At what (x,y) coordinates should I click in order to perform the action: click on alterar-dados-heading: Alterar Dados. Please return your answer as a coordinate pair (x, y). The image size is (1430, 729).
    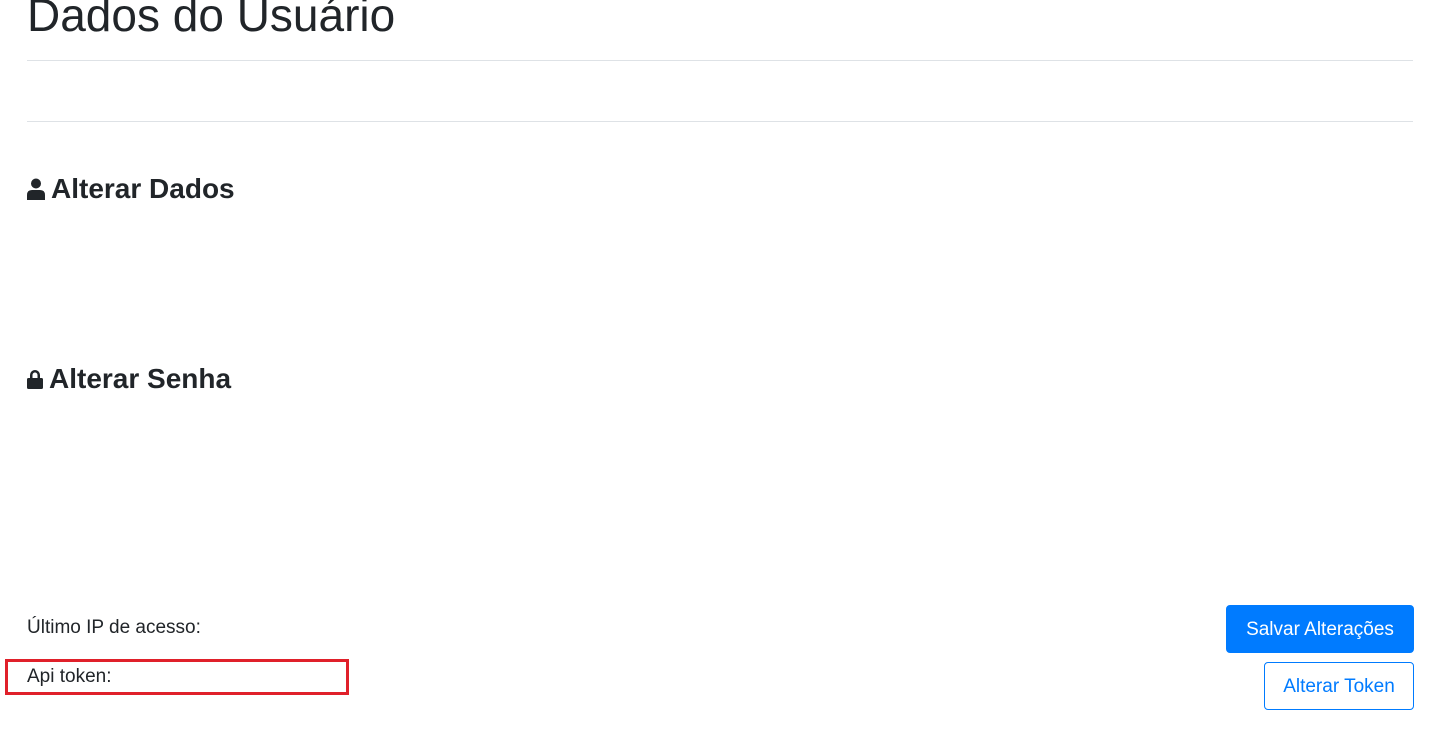
    Looking at the image, I should click on (131, 189).